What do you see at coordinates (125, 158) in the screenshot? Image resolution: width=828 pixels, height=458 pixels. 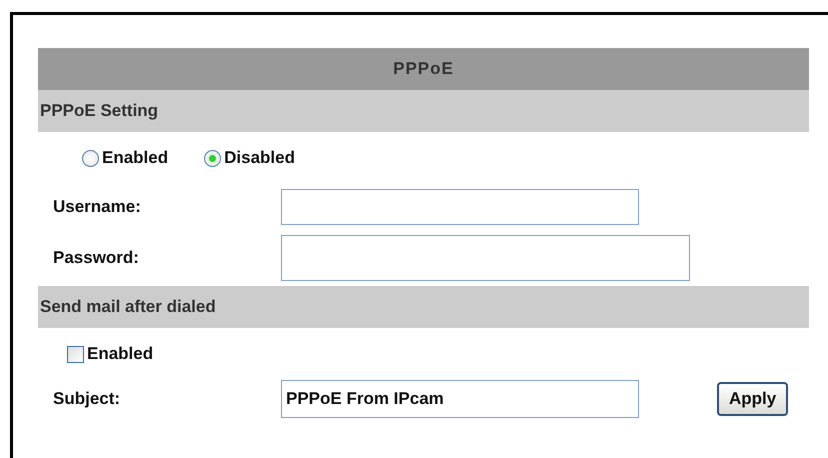 I see `radio-option: Enabled` at bounding box center [125, 158].